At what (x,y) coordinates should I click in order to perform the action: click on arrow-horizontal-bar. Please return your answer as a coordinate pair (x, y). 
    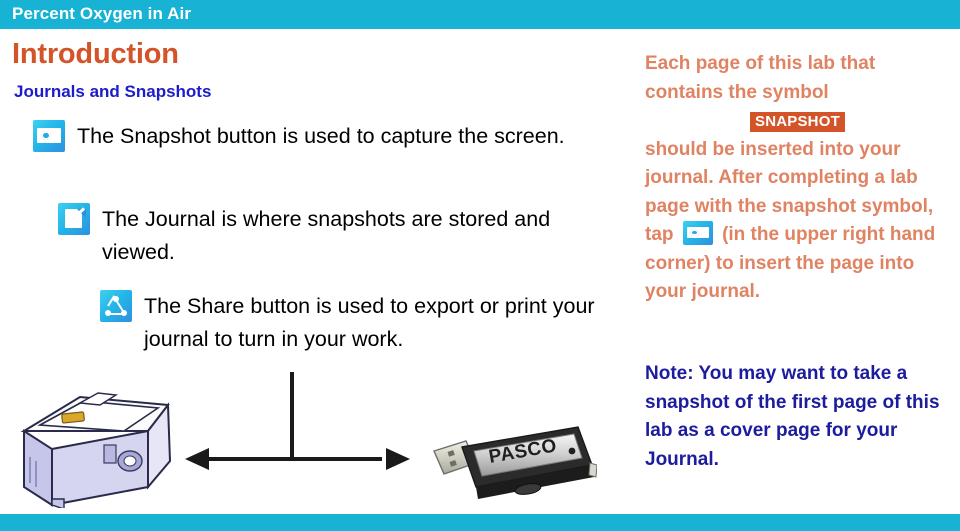
    Looking at the image, I should click on (294, 459).